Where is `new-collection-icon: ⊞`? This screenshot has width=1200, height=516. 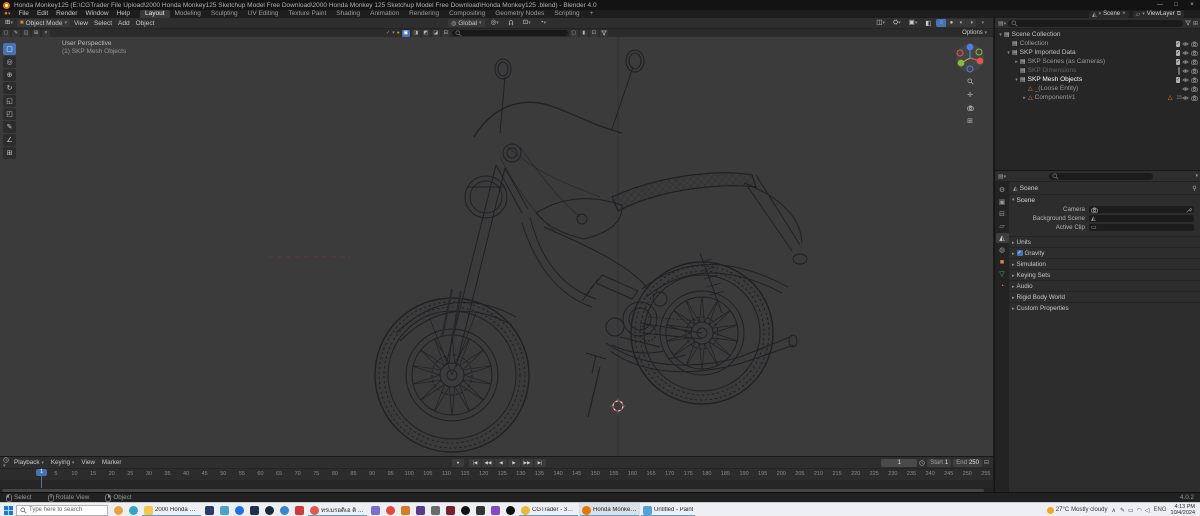 new-collection-icon: ⊞ is located at coordinates (1195, 23).